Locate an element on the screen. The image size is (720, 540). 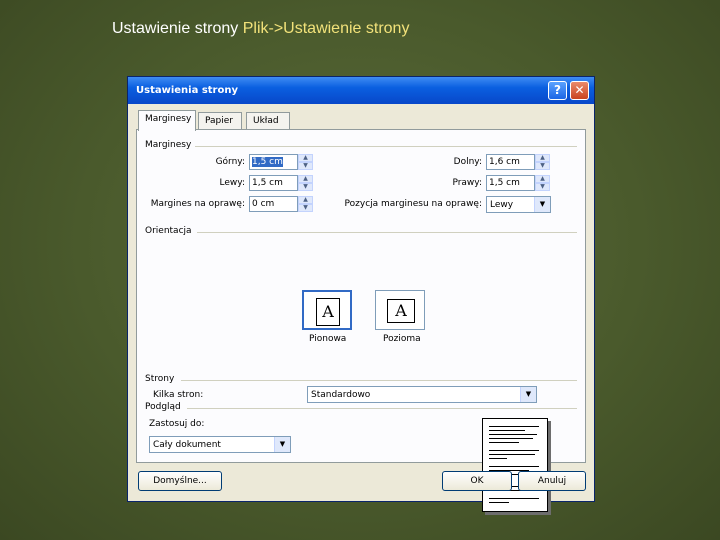
slide-title-text: Ustawienie strony is located at coordinates (177, 28).